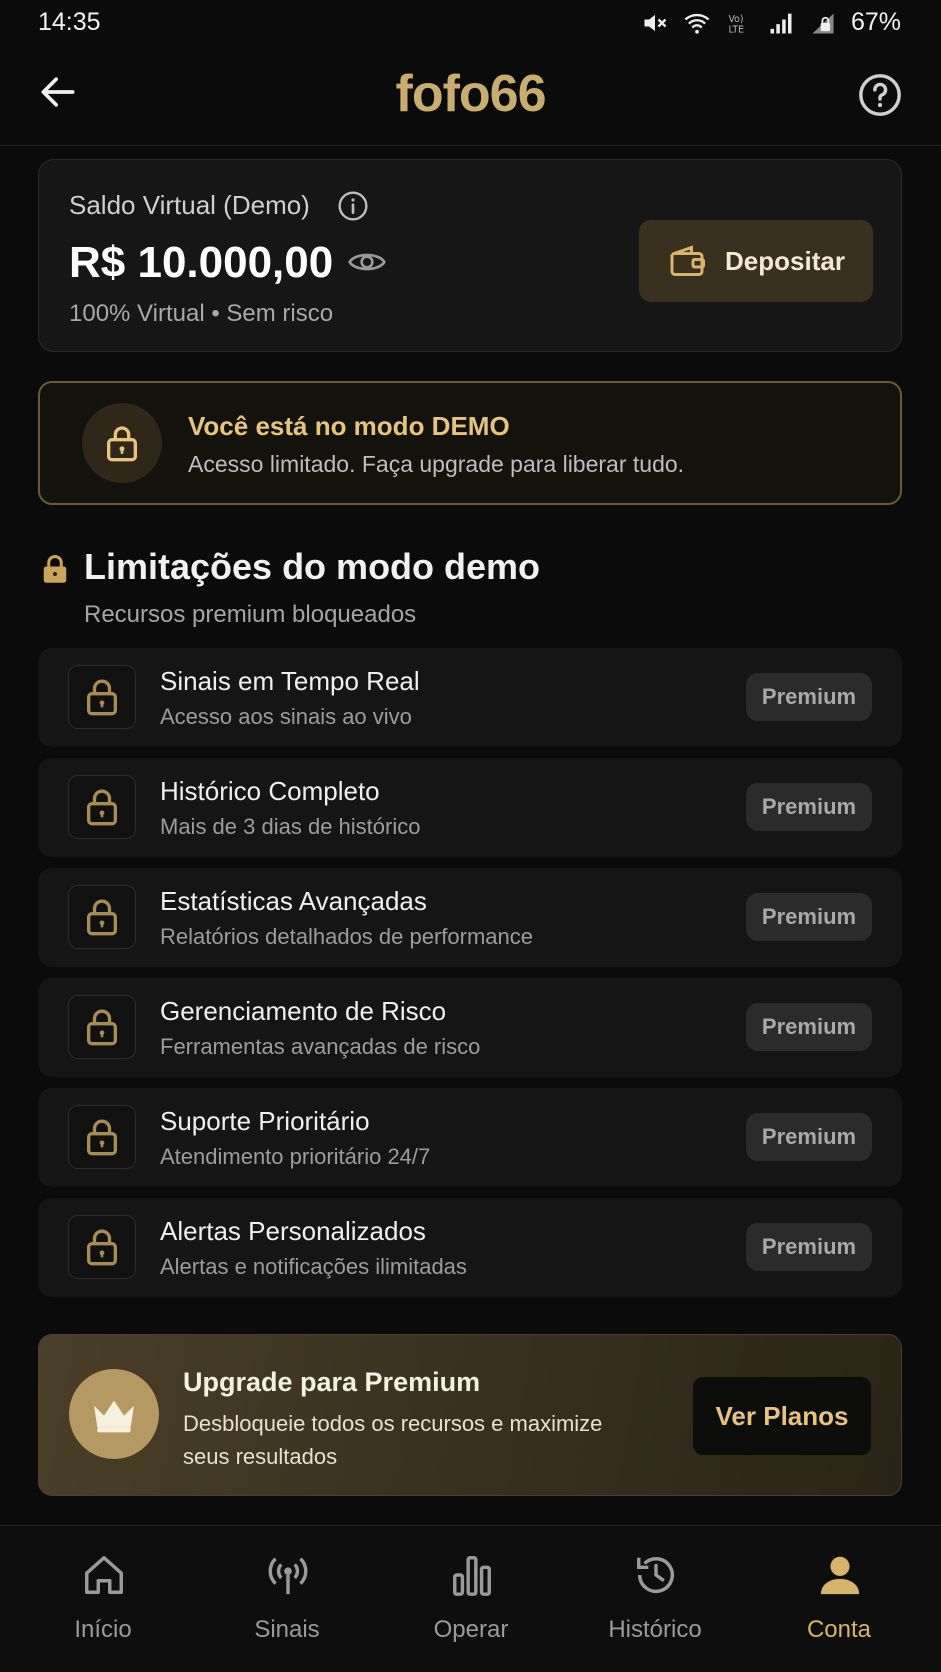 The width and height of the screenshot is (941, 1672). Describe the element at coordinates (472, 1576) in the screenshot. I see `bar-chart-icon` at that location.